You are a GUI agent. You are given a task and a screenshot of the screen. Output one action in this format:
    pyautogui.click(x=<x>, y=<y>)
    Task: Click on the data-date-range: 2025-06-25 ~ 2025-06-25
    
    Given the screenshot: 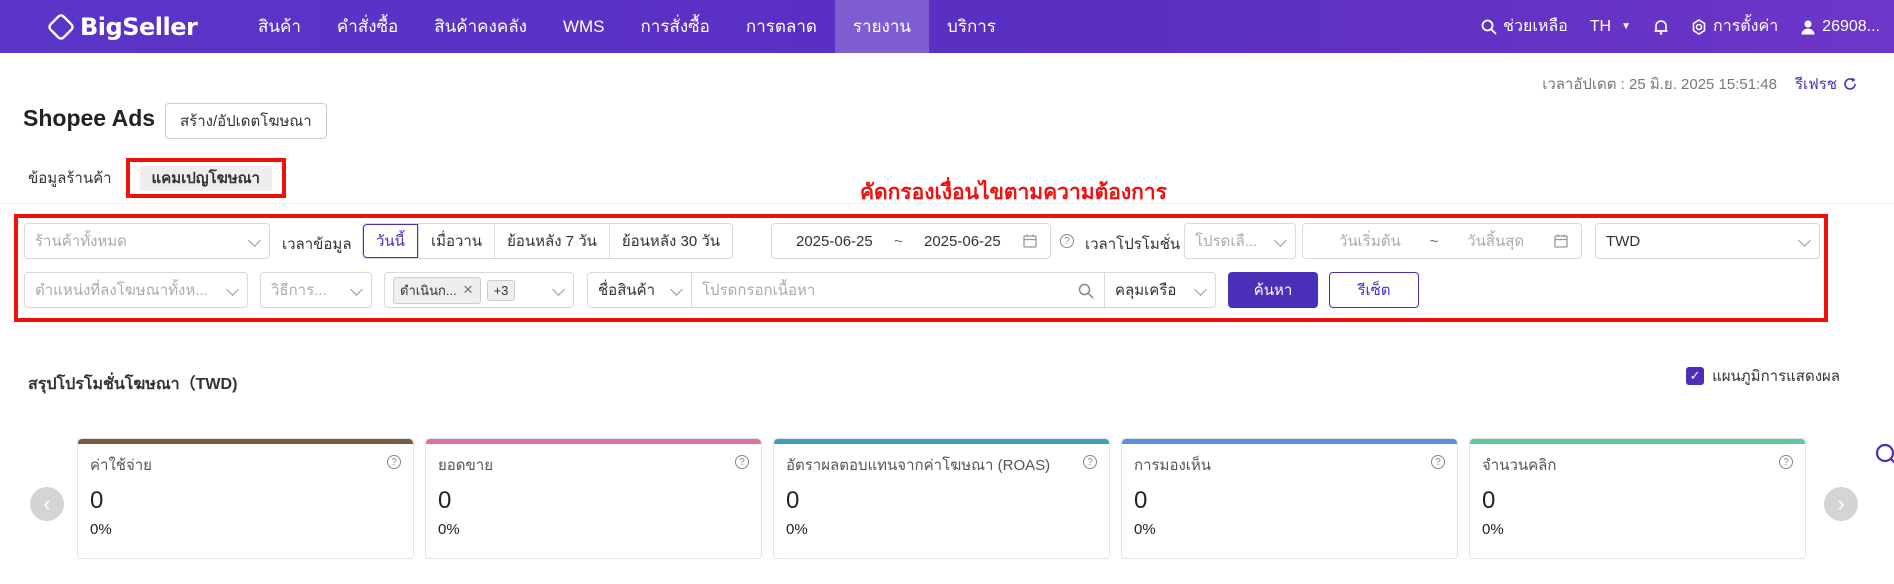 What is the action you would take?
    pyautogui.click(x=911, y=241)
    